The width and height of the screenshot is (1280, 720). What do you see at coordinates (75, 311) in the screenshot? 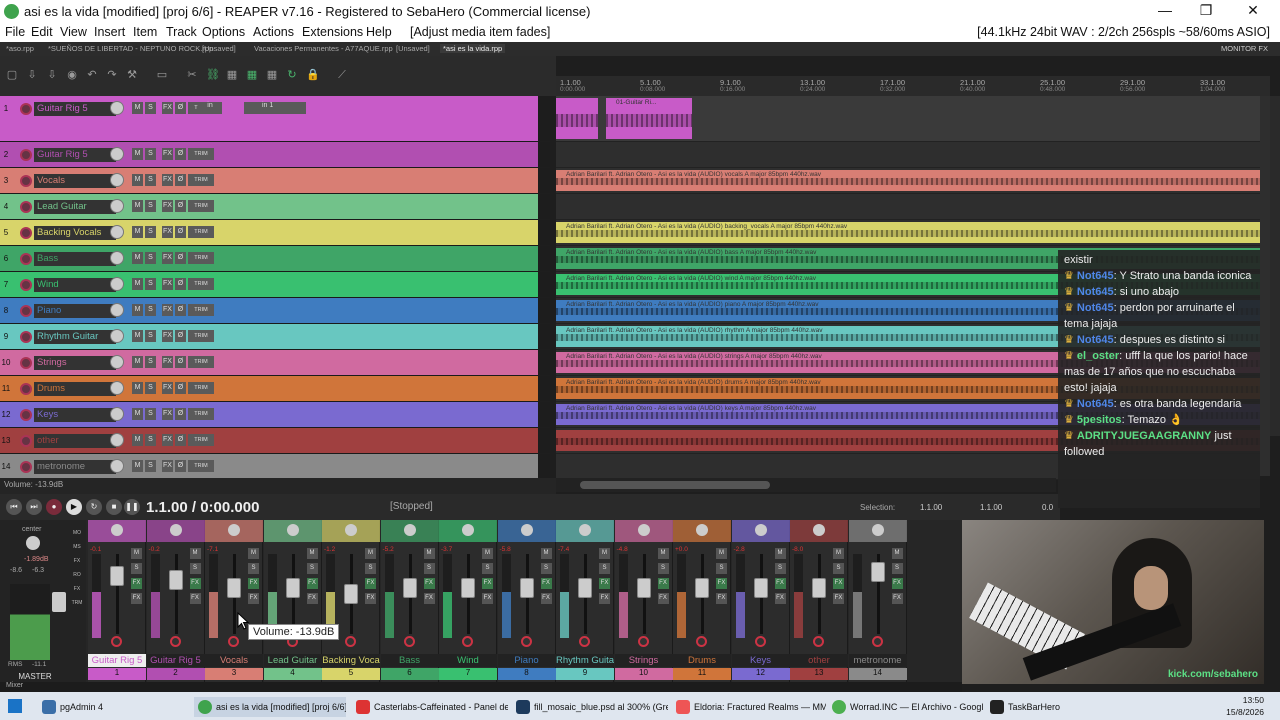
I see `track-name: Piano` at bounding box center [75, 311].